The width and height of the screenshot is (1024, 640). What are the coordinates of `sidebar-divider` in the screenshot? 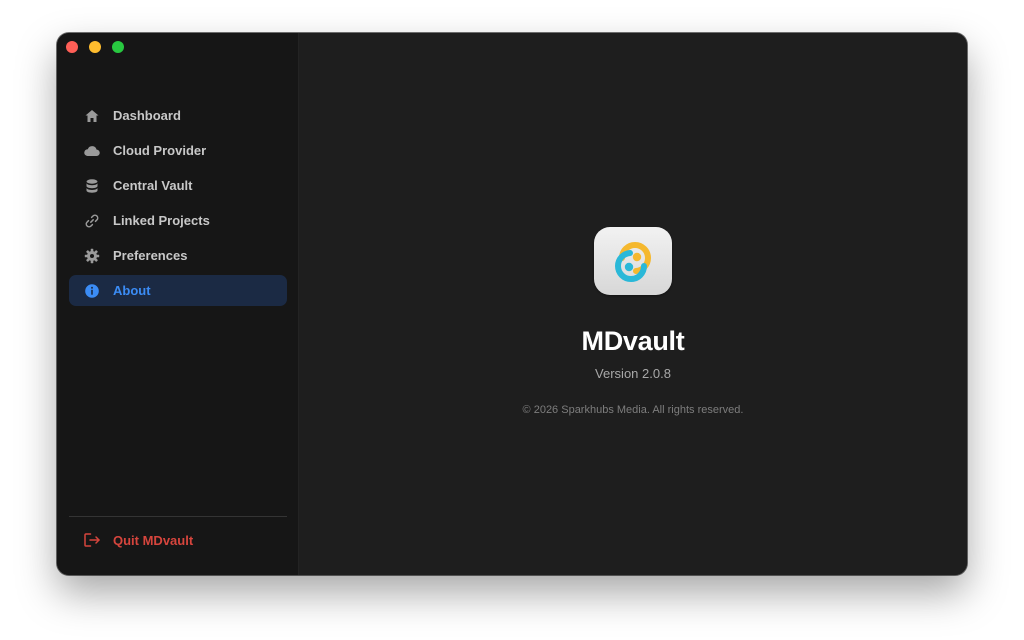 It's located at (178, 516).